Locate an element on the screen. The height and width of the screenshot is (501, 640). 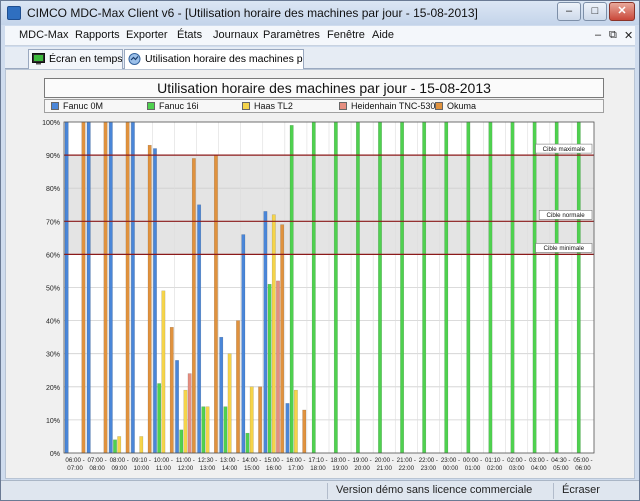
x-tick-label: 12:00 is located at coordinates (186, 468).